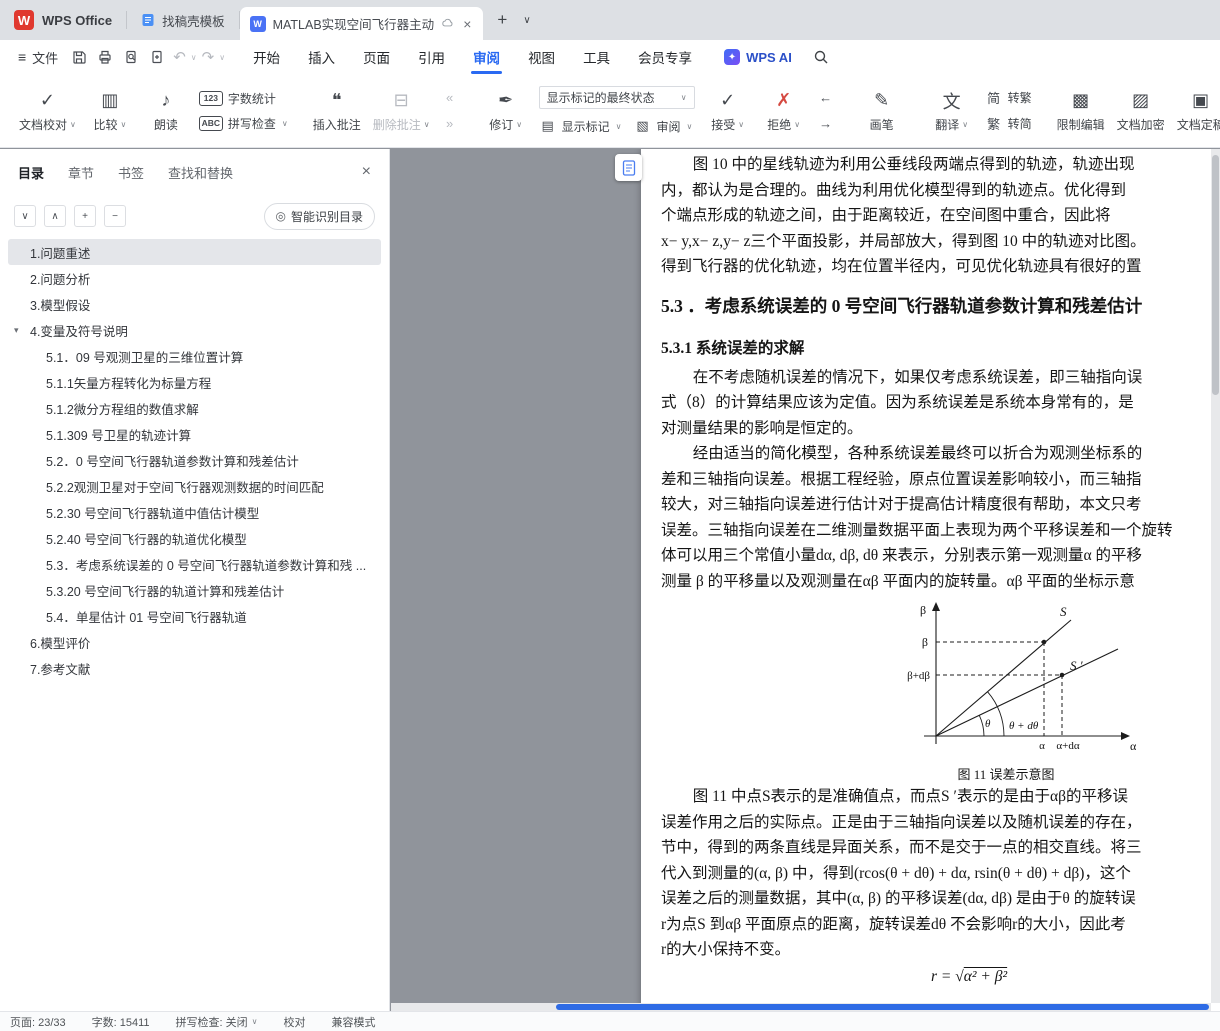 The width and height of the screenshot is (1220, 1031). What do you see at coordinates (1008, 124) in the screenshot?
I see `traditional-to-simplified-button: 繁 转简` at bounding box center [1008, 124].